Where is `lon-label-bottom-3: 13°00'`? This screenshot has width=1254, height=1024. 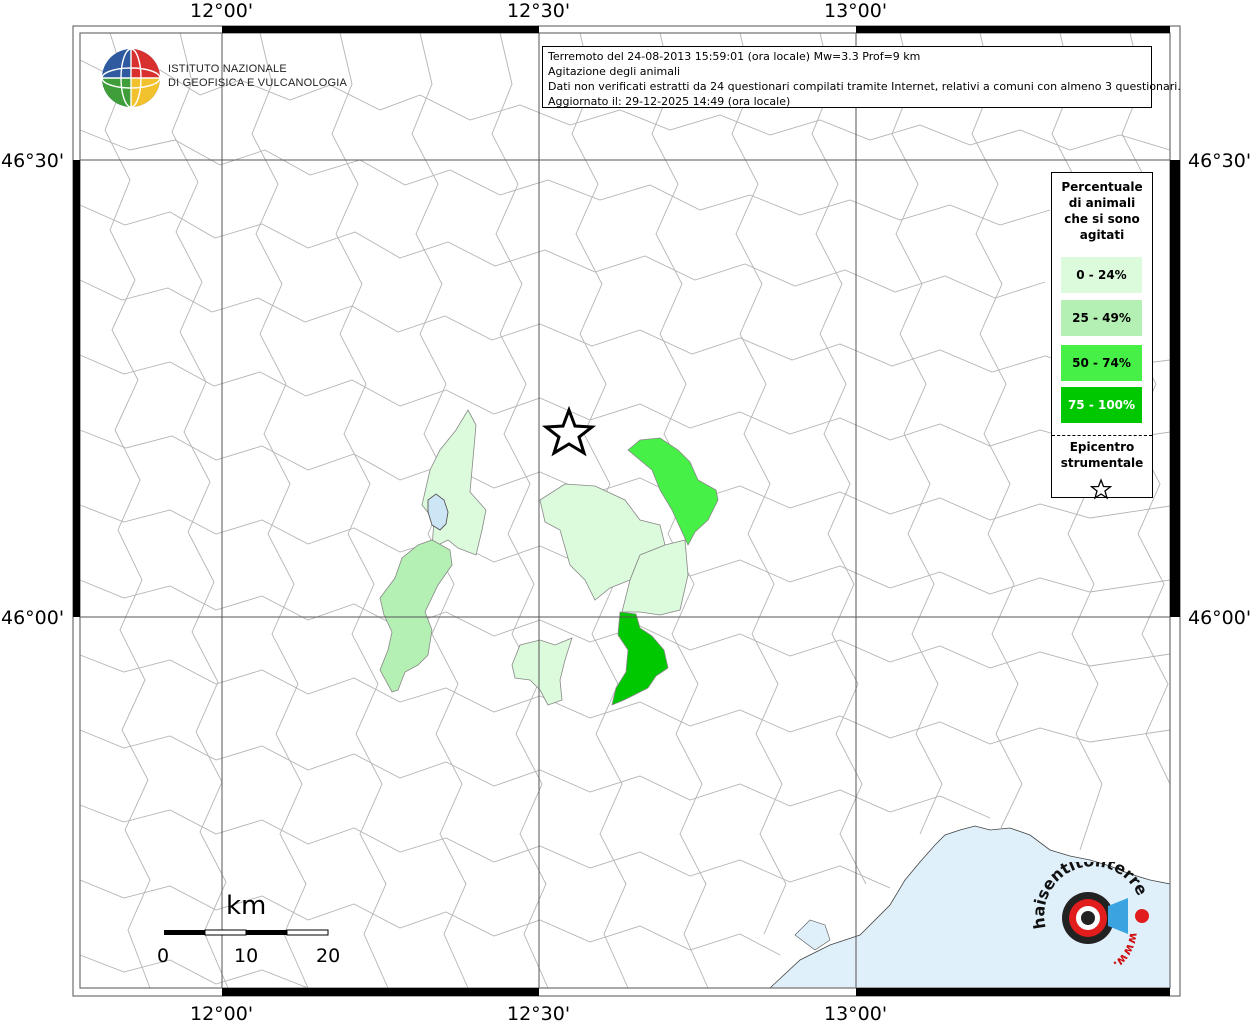 lon-label-bottom-3: 13°00' is located at coordinates (855, 1013).